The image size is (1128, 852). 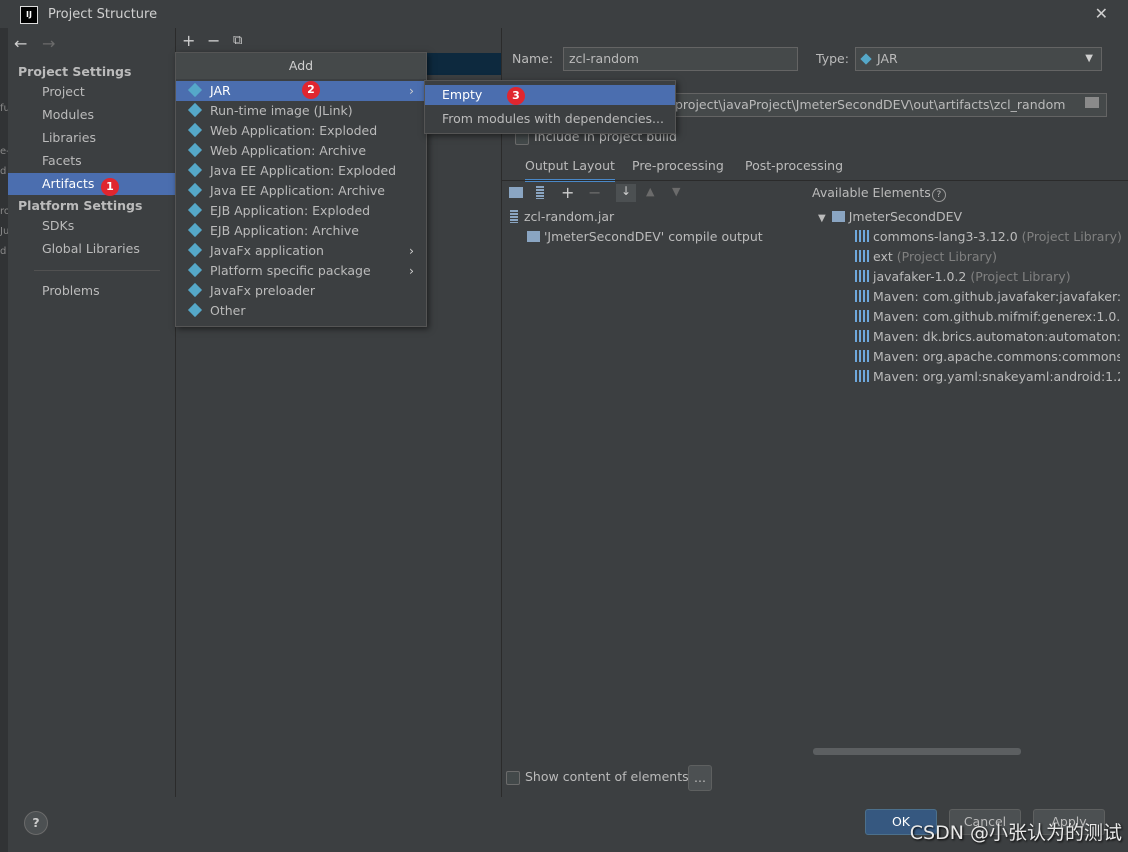 What do you see at coordinates (987, 336) in the screenshot?
I see `available-element: Maven: dk.brics.automaton:automaton:1.1` at bounding box center [987, 336].